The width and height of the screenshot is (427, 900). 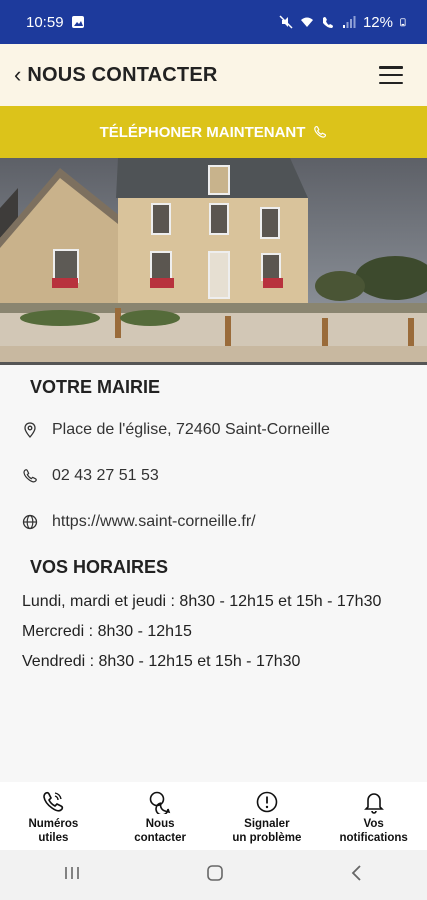 I want to click on hamburger-menu-icon, so click(x=391, y=75).